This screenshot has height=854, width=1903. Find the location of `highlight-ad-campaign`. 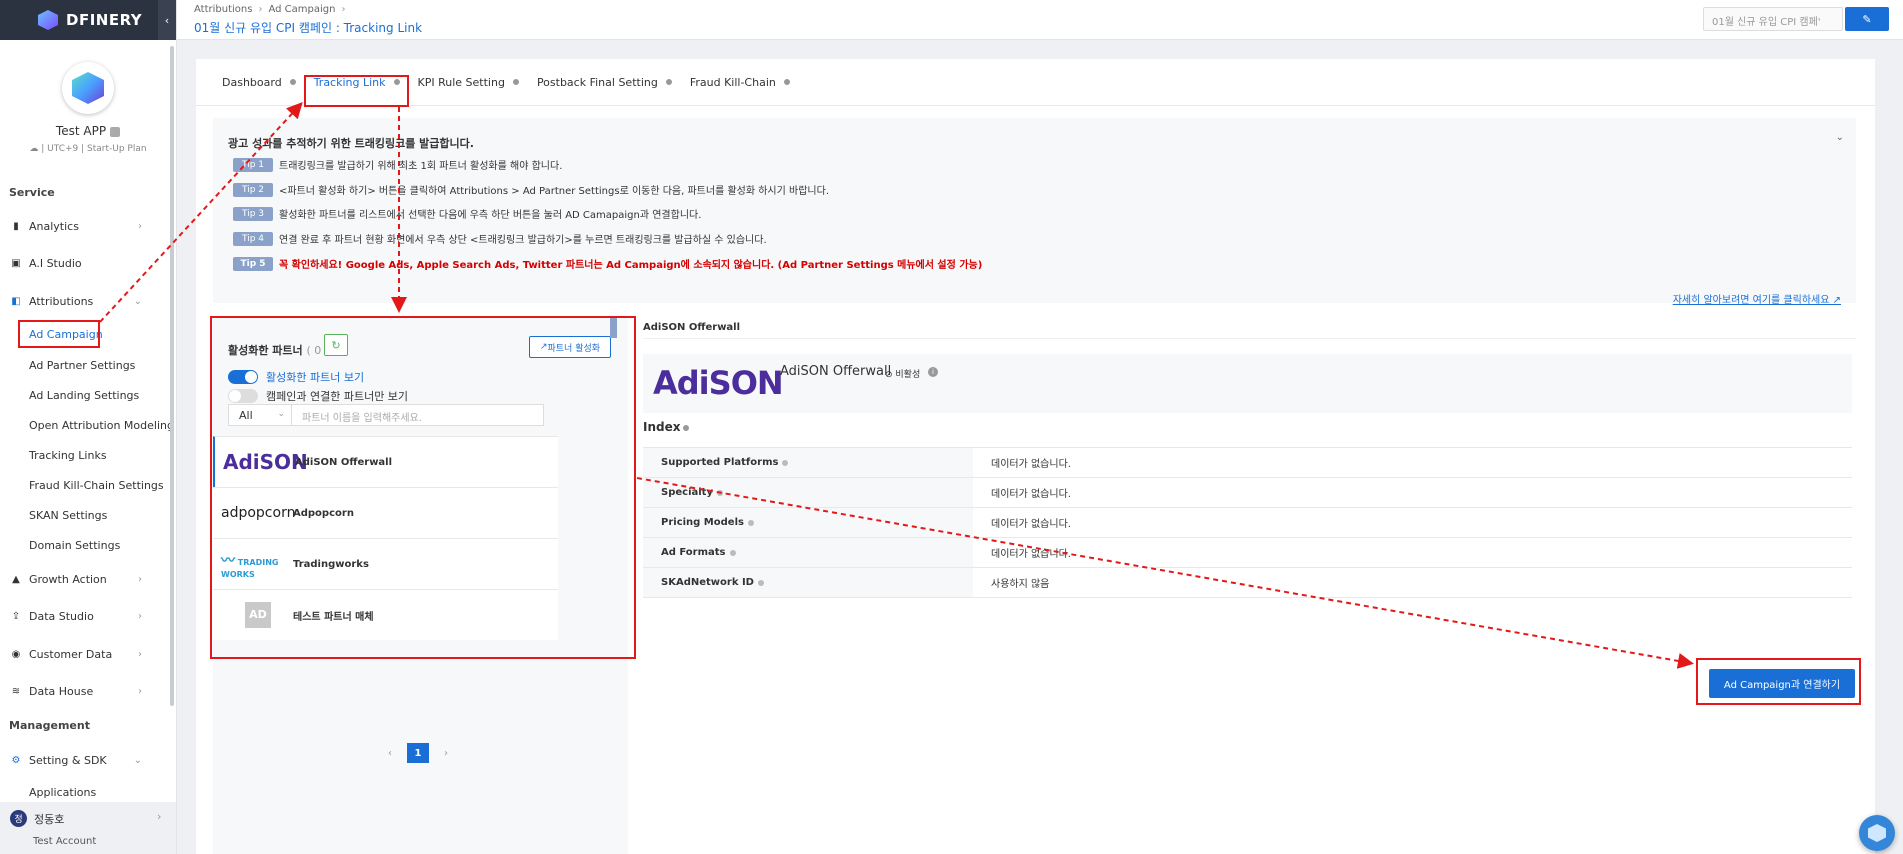

highlight-ad-campaign is located at coordinates (59, 334).